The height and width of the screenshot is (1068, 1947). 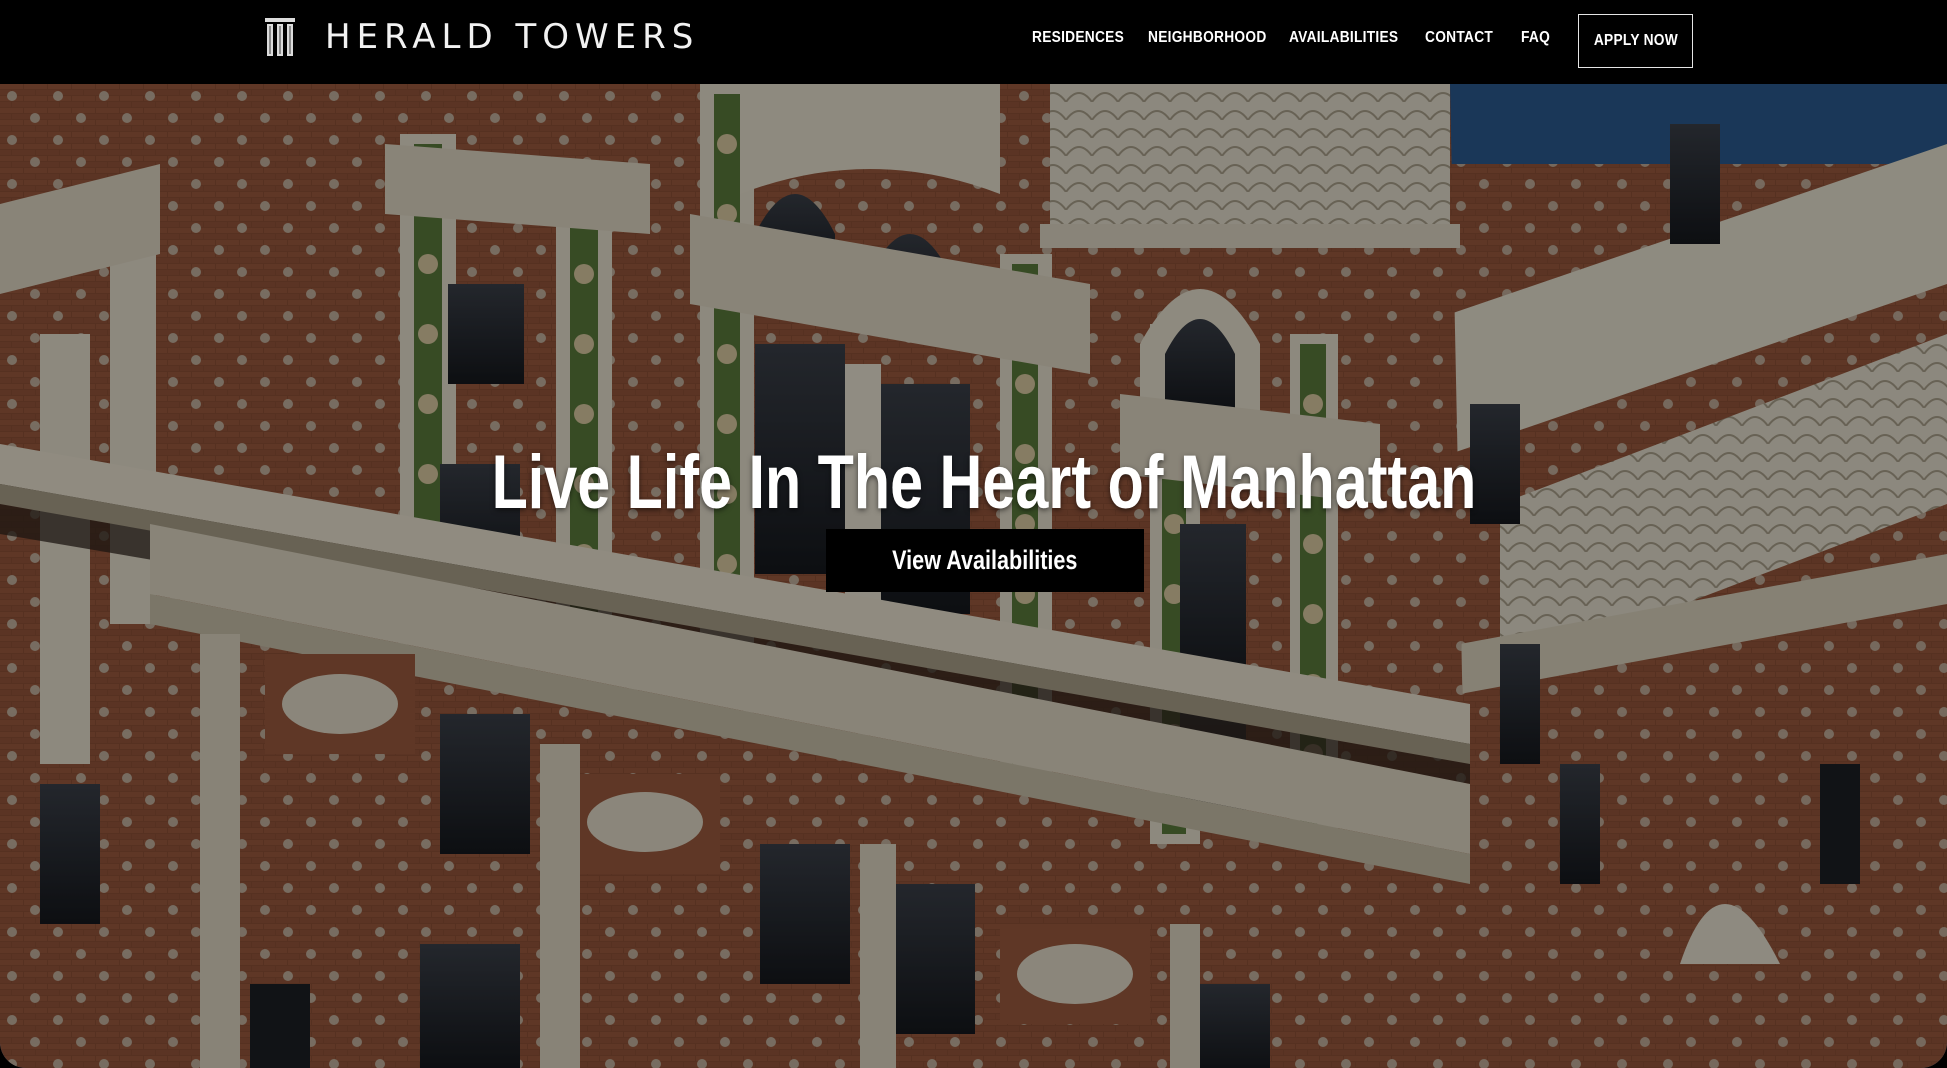 What do you see at coordinates (1459, 38) in the screenshot?
I see `nav-link-contact: CONTACT` at bounding box center [1459, 38].